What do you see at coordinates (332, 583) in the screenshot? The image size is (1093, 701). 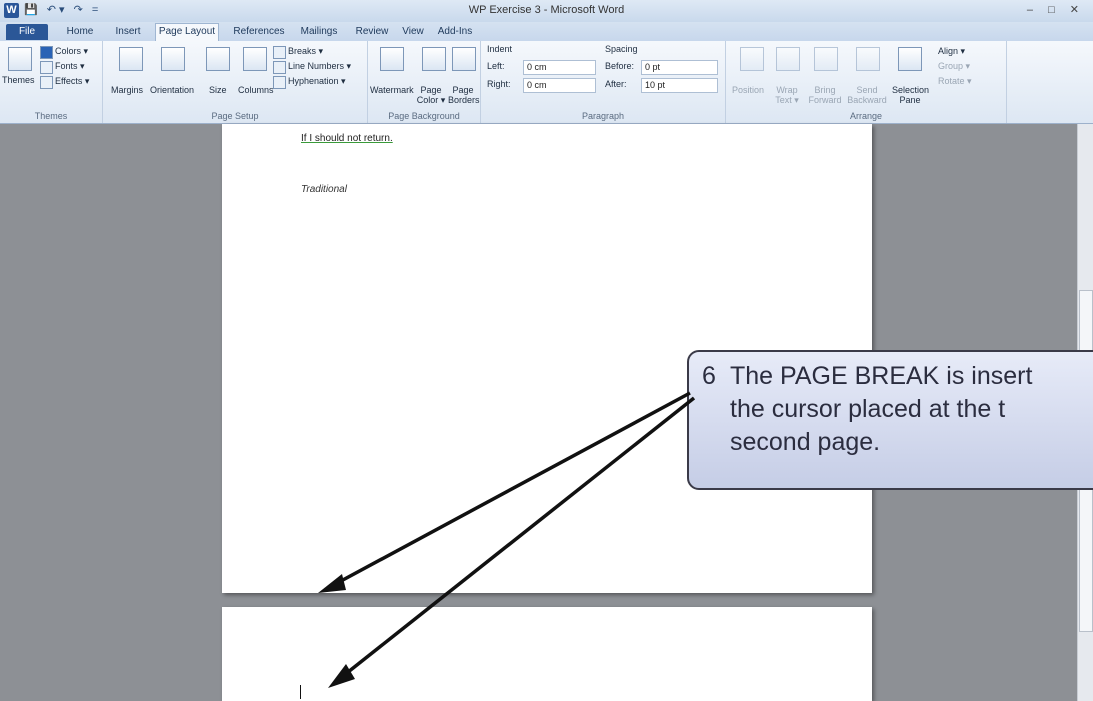 I see `arrowhead-icon` at bounding box center [332, 583].